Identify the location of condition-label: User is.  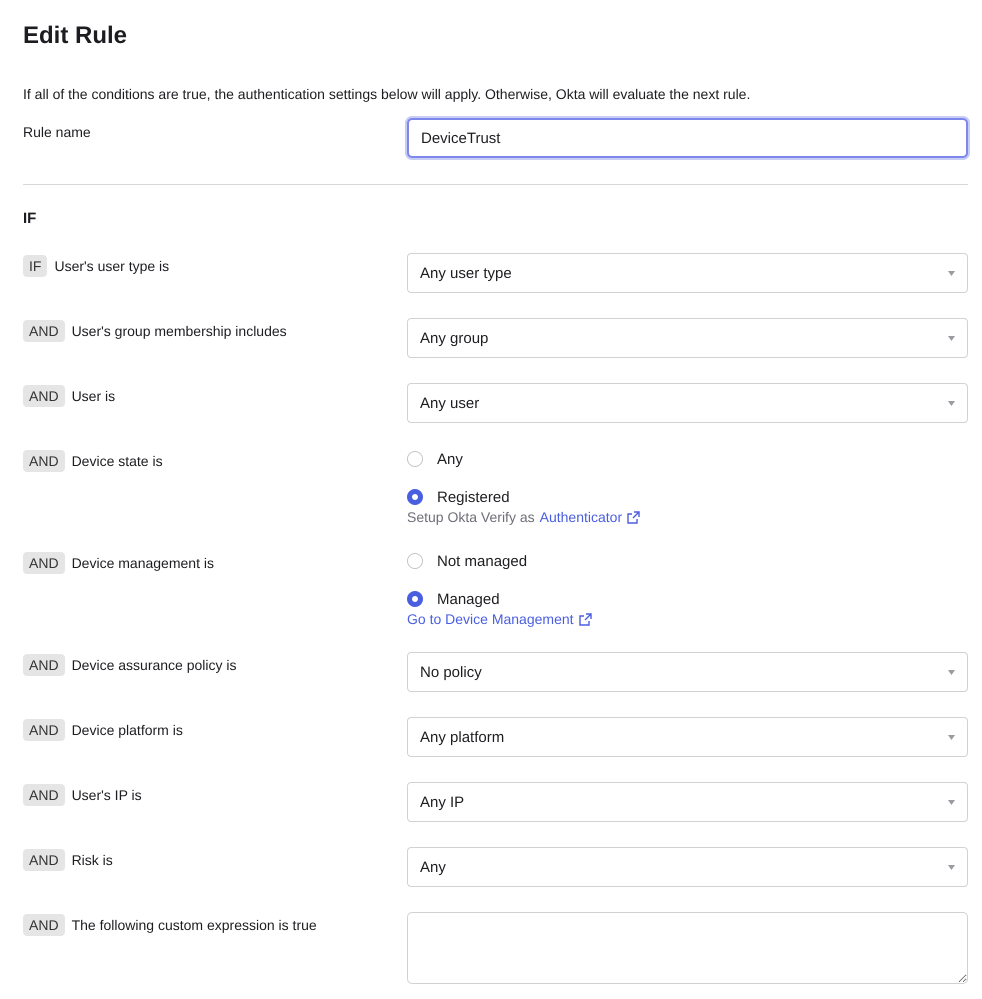
(94, 396).